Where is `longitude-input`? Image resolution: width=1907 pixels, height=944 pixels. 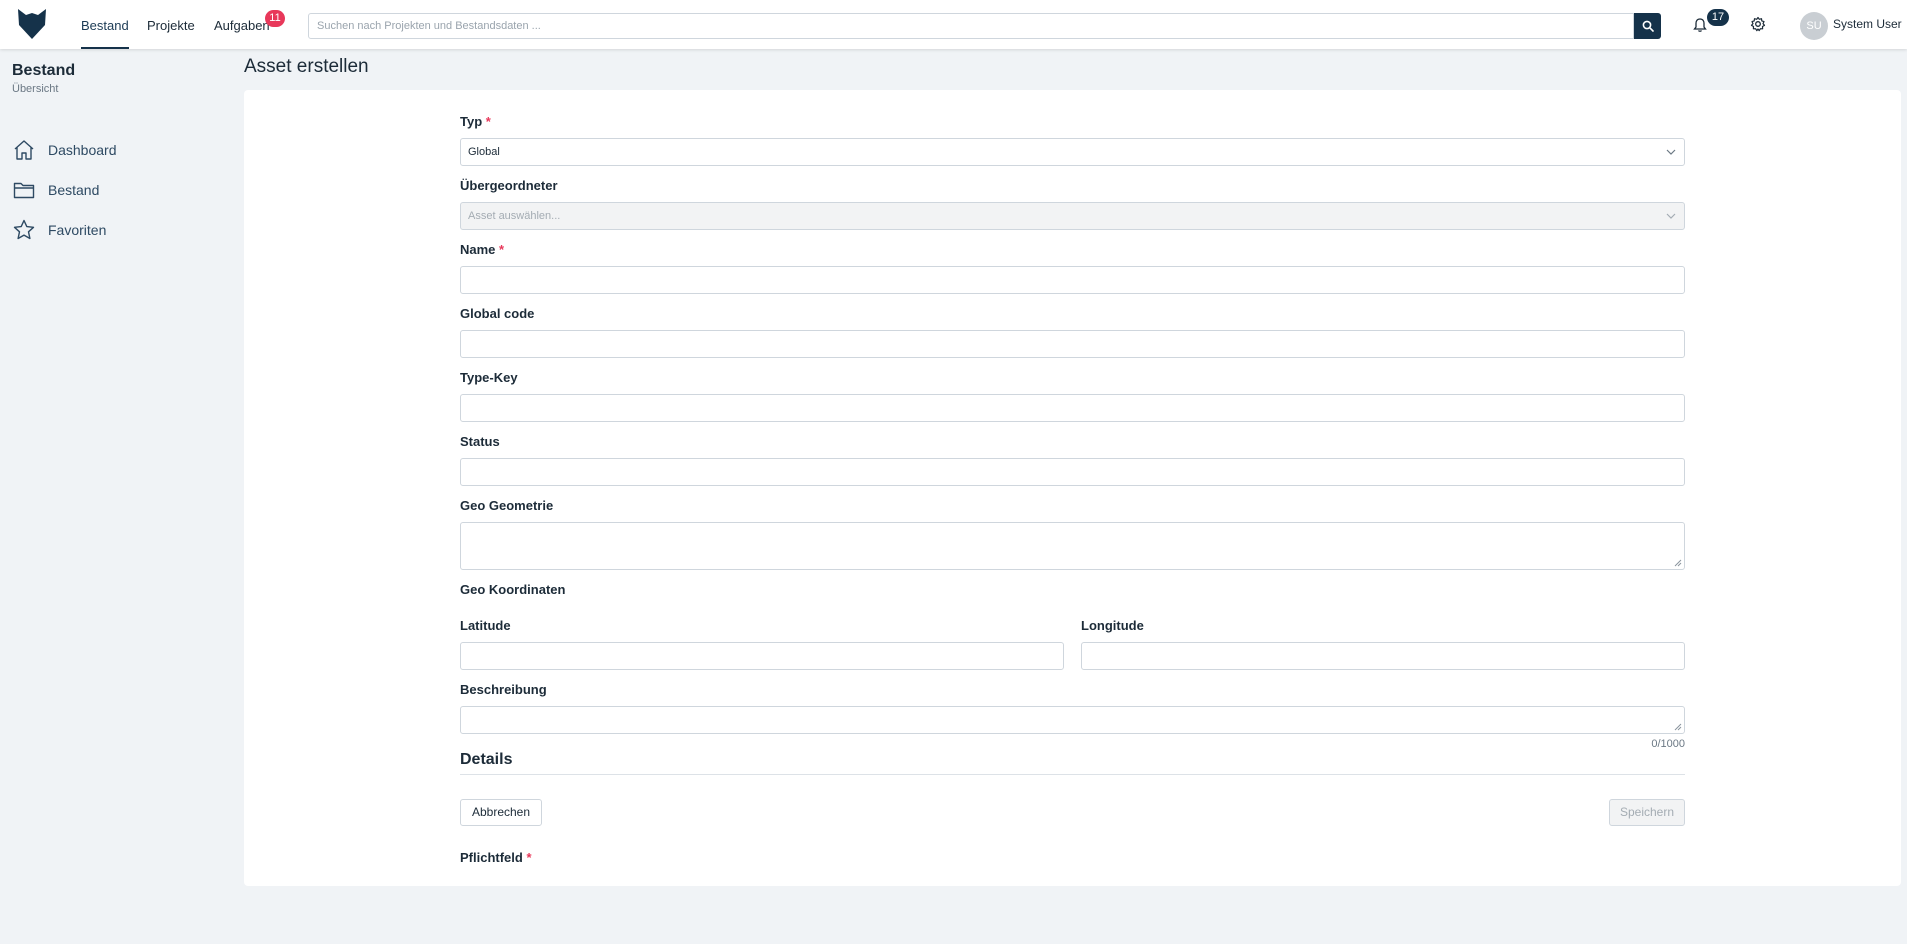 longitude-input is located at coordinates (1383, 656).